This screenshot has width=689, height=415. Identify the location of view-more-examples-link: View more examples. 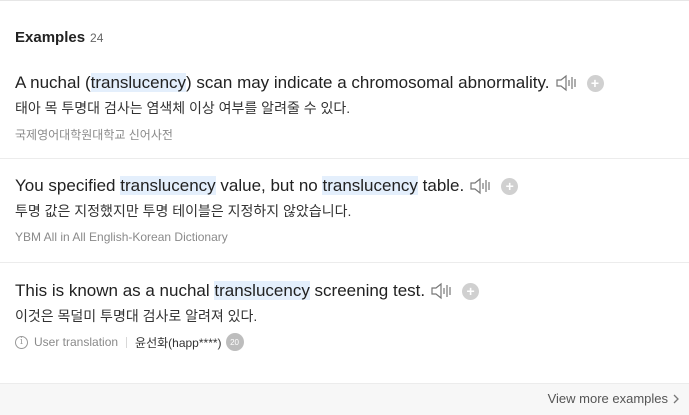
(614, 398).